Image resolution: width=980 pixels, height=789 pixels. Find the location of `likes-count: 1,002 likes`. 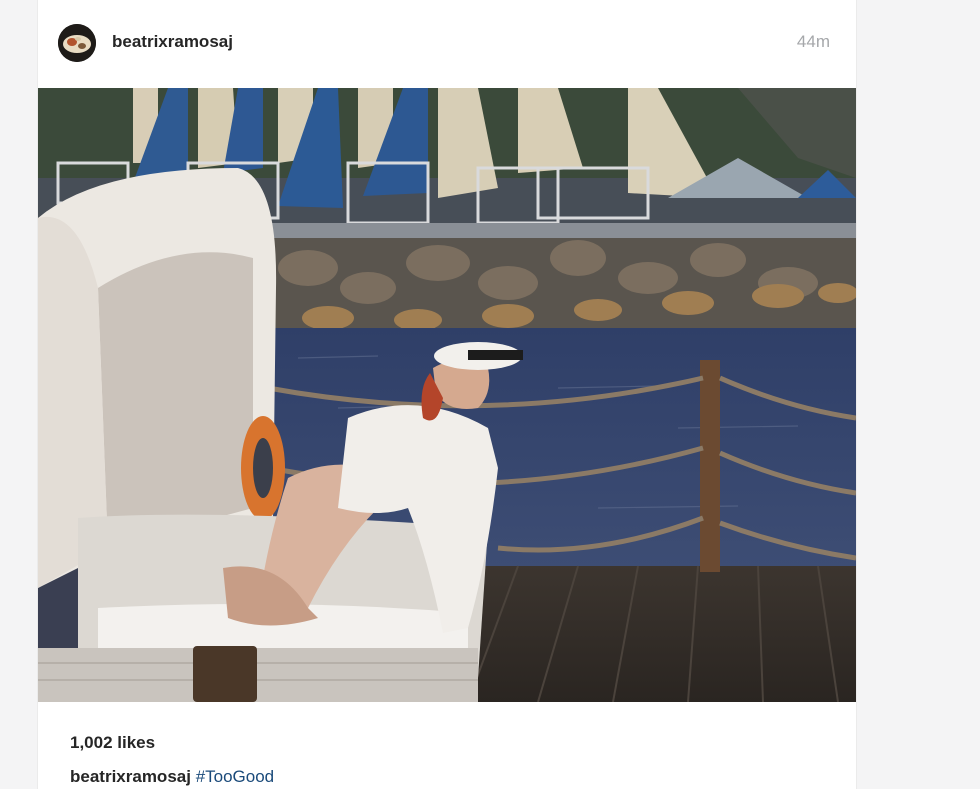

likes-count: 1,002 likes is located at coordinates (112, 743).